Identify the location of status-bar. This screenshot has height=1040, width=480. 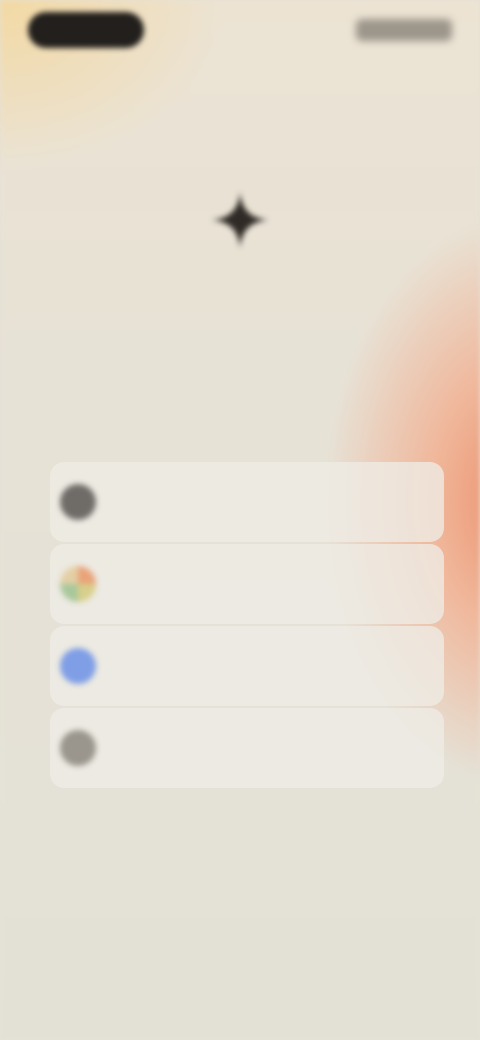
(240, 30).